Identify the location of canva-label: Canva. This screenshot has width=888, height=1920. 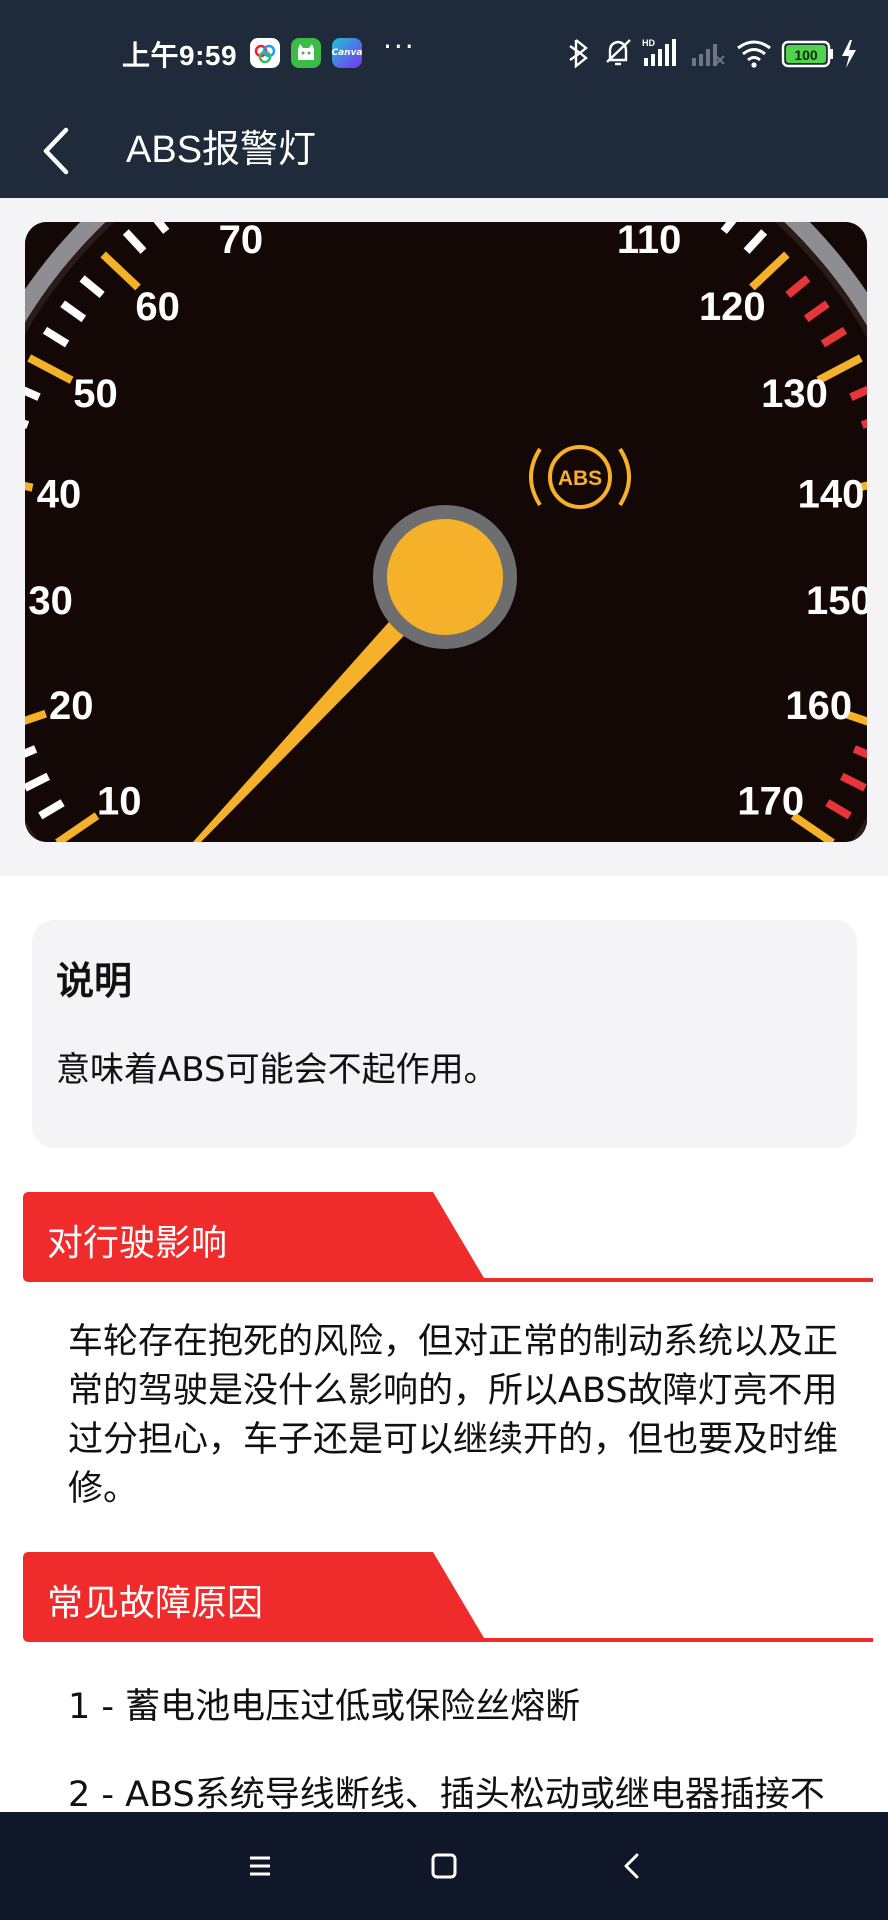
(347, 53).